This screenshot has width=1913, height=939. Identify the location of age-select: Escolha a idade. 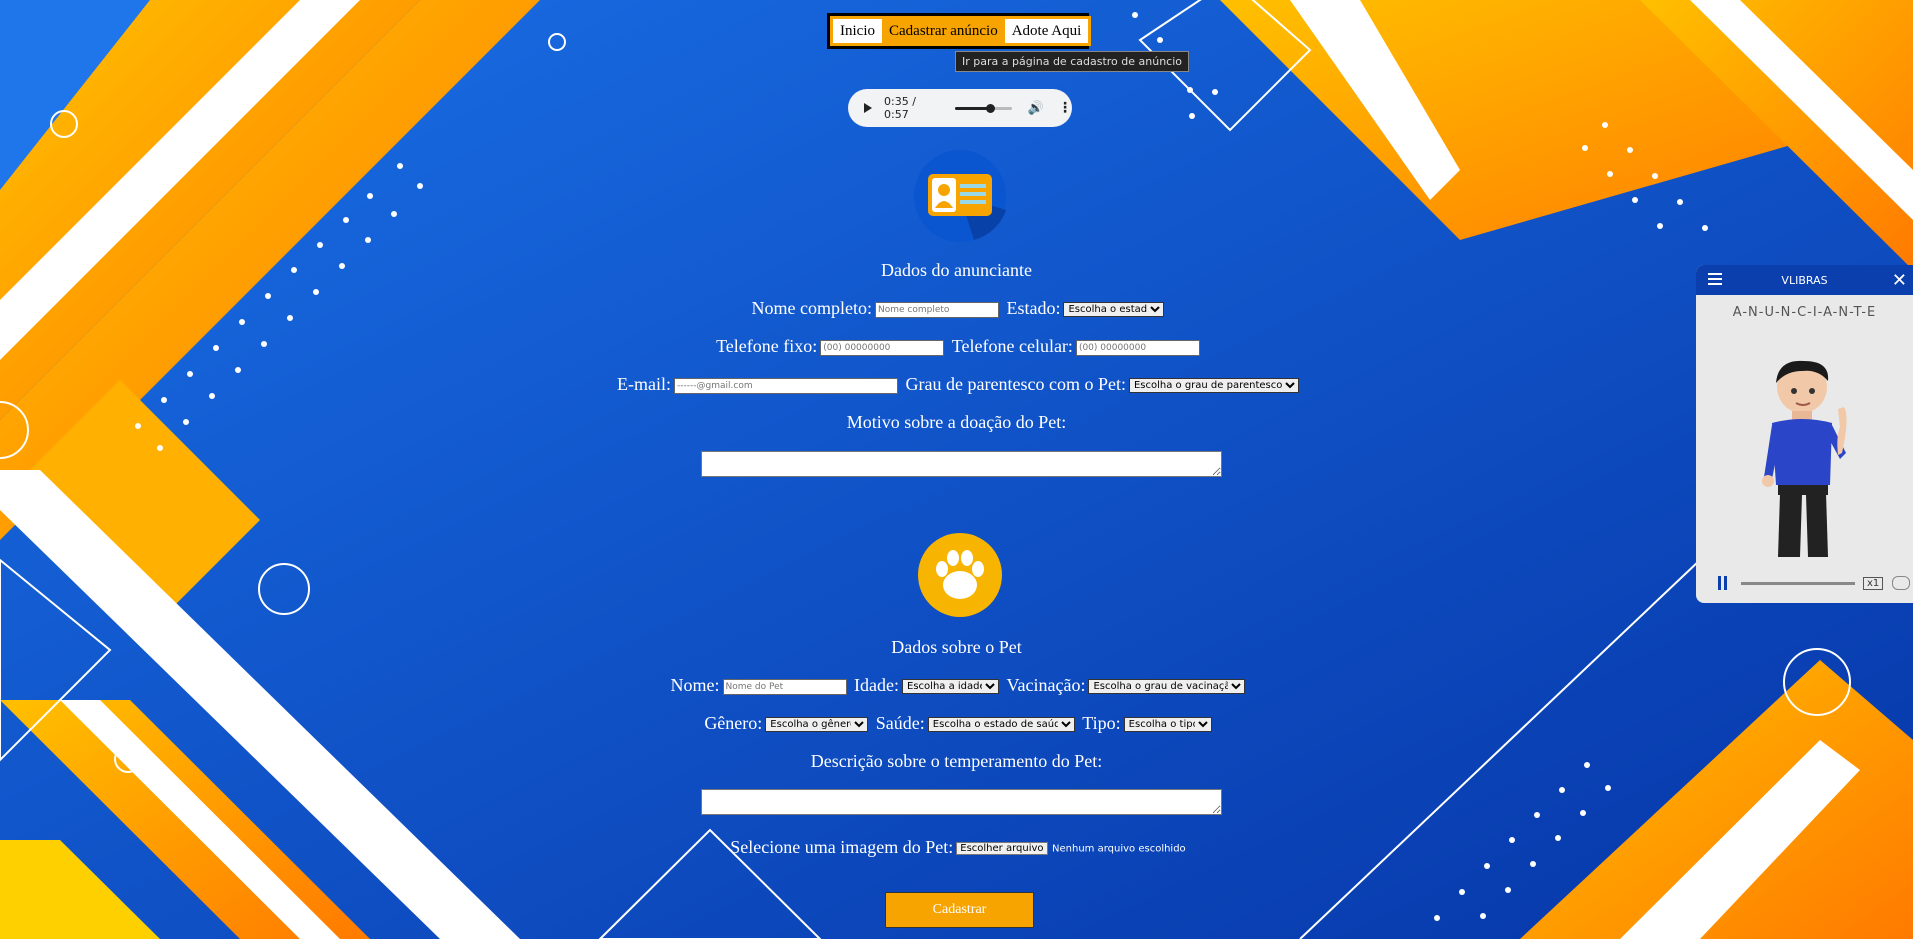
(951, 687).